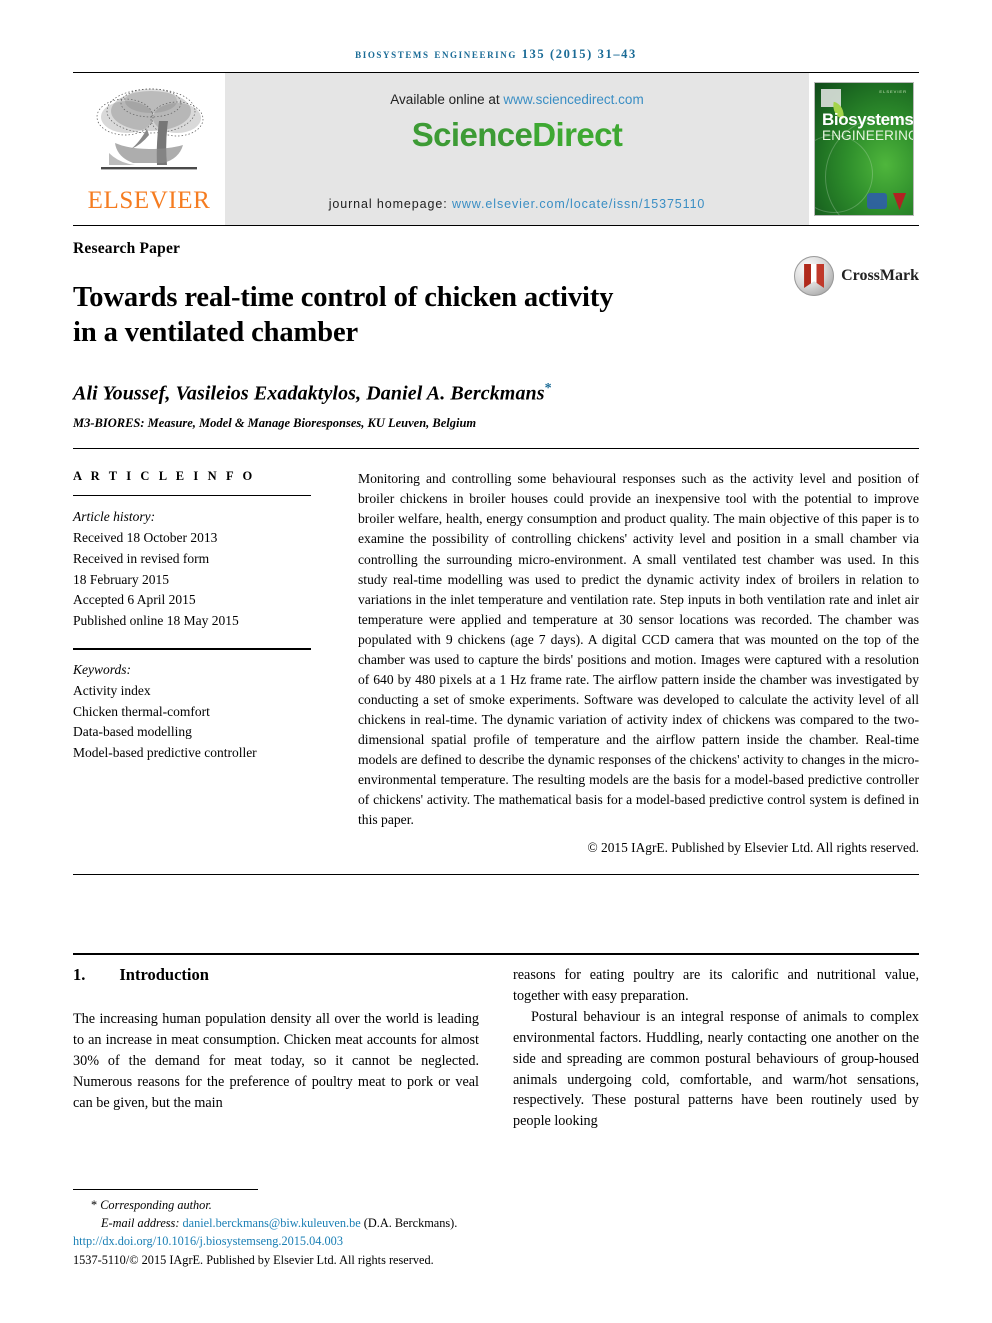 This screenshot has height=1323, width=992. What do you see at coordinates (156, 1204) in the screenshot?
I see `corresponding-author-text: Corresponding author.` at bounding box center [156, 1204].